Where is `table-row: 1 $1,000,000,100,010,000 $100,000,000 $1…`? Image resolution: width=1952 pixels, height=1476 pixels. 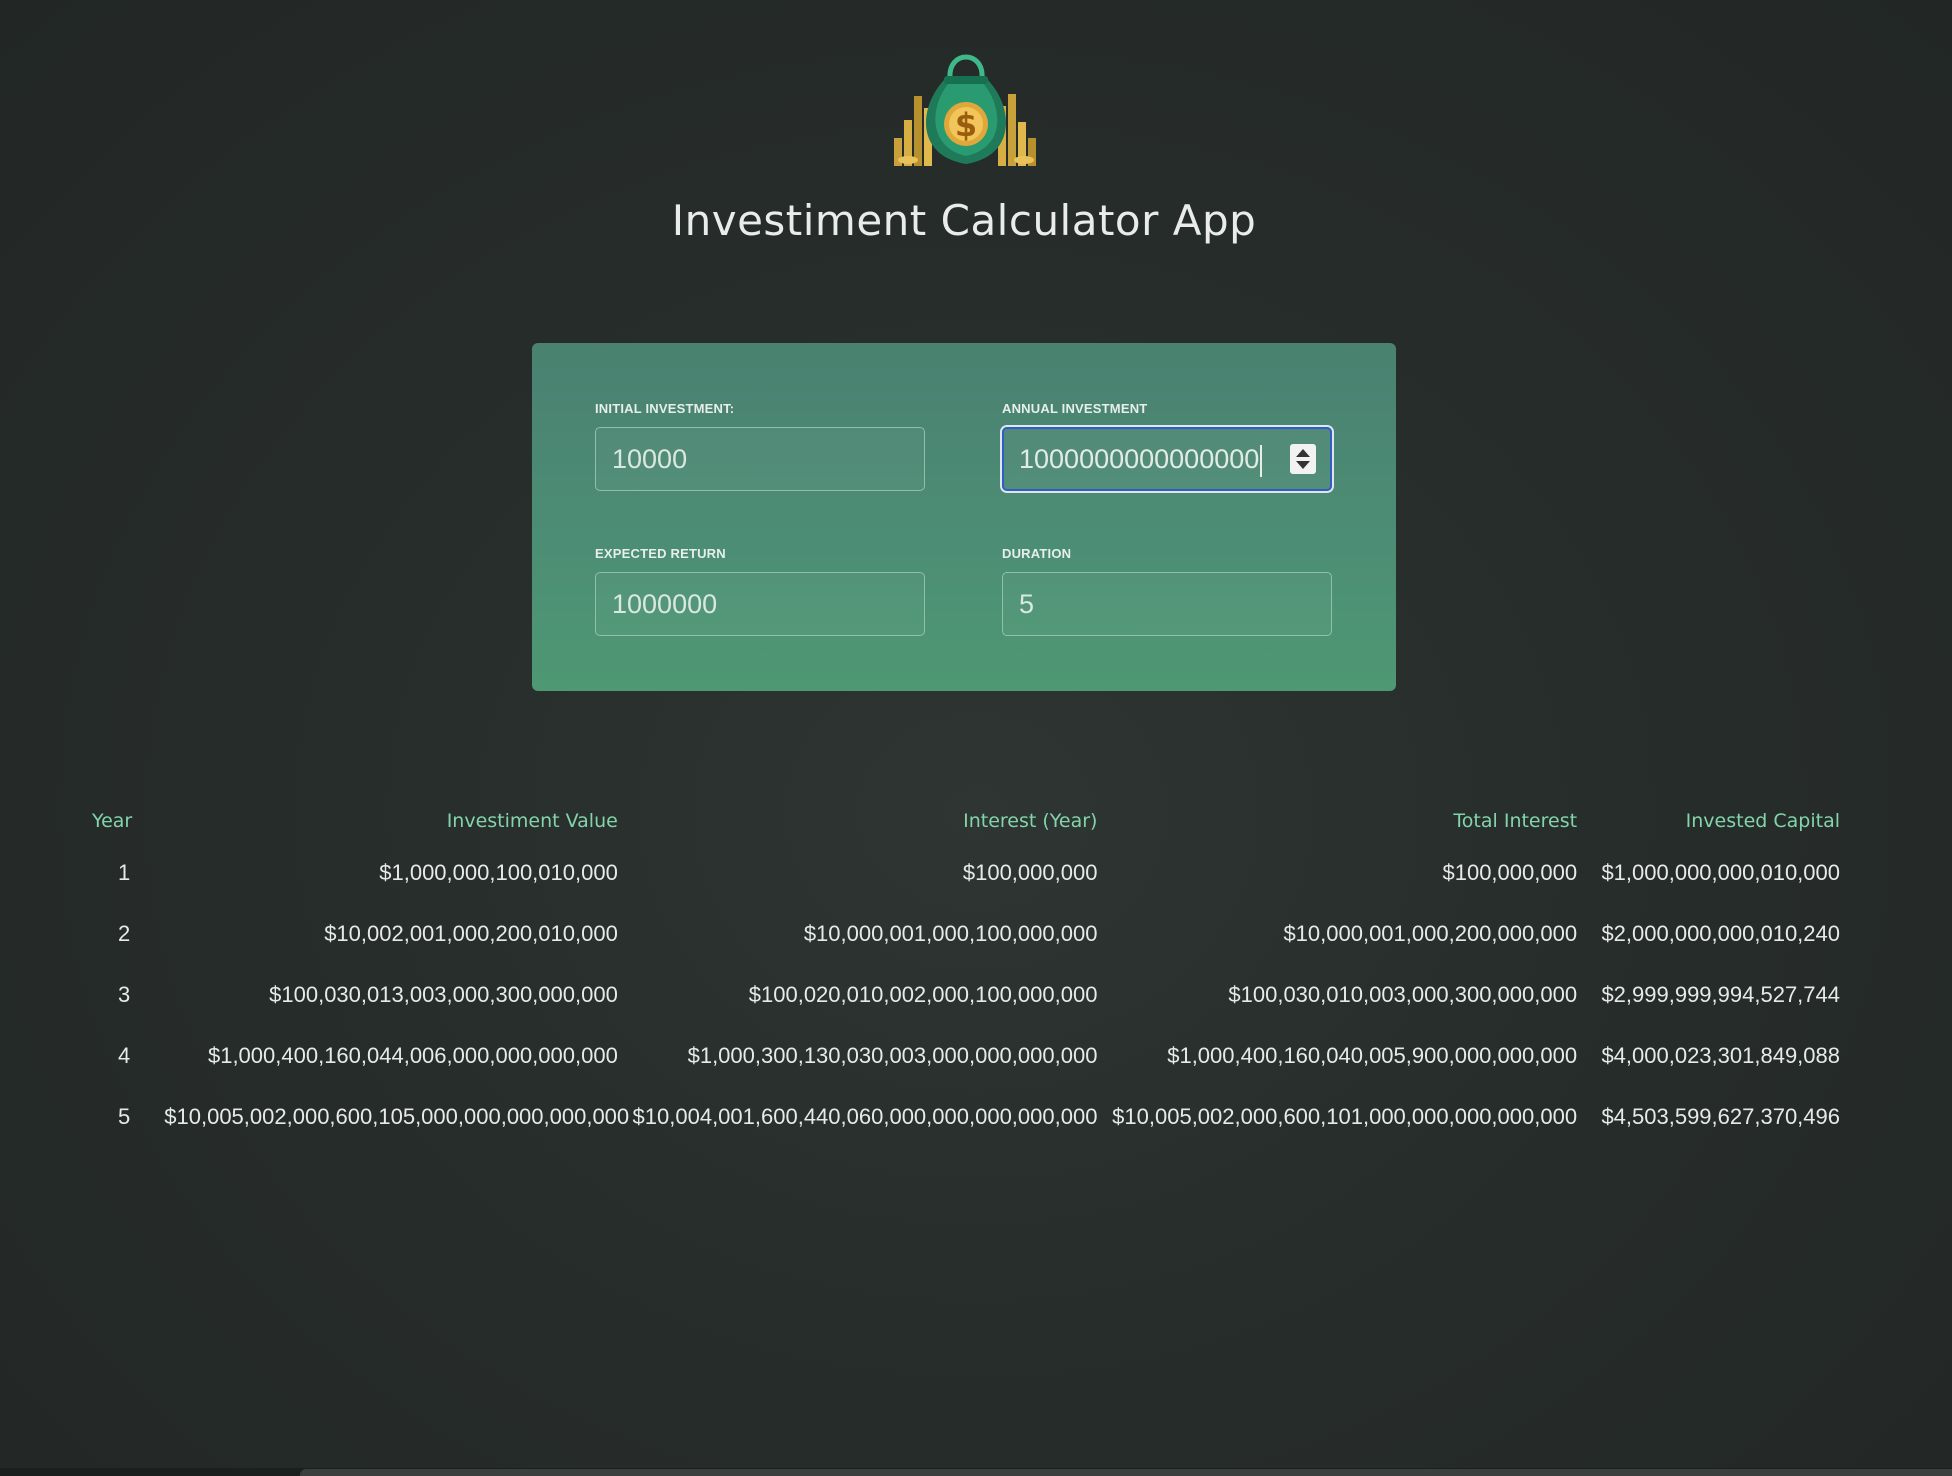 table-row: 1 $1,000,000,100,010,000 $100,000,000 $1… is located at coordinates (962, 872).